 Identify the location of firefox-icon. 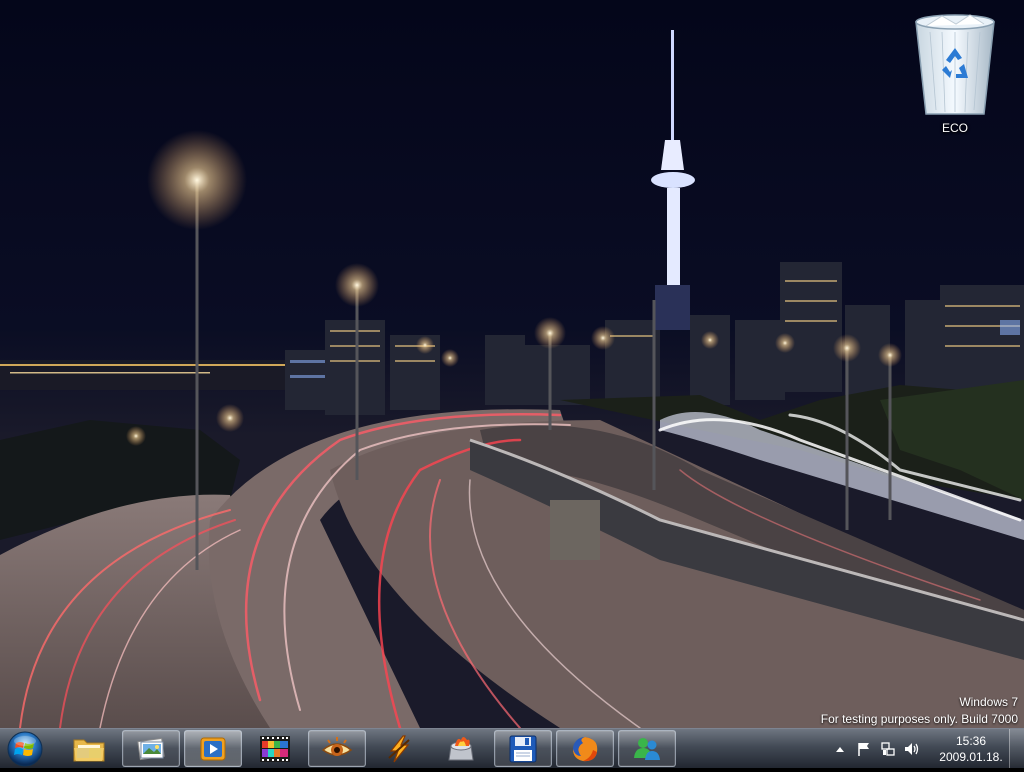
(585, 748).